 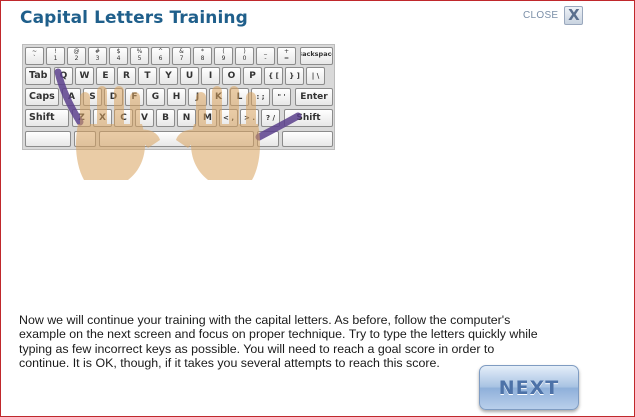 I want to click on key-number-11-char: -, so click(x=265, y=58).